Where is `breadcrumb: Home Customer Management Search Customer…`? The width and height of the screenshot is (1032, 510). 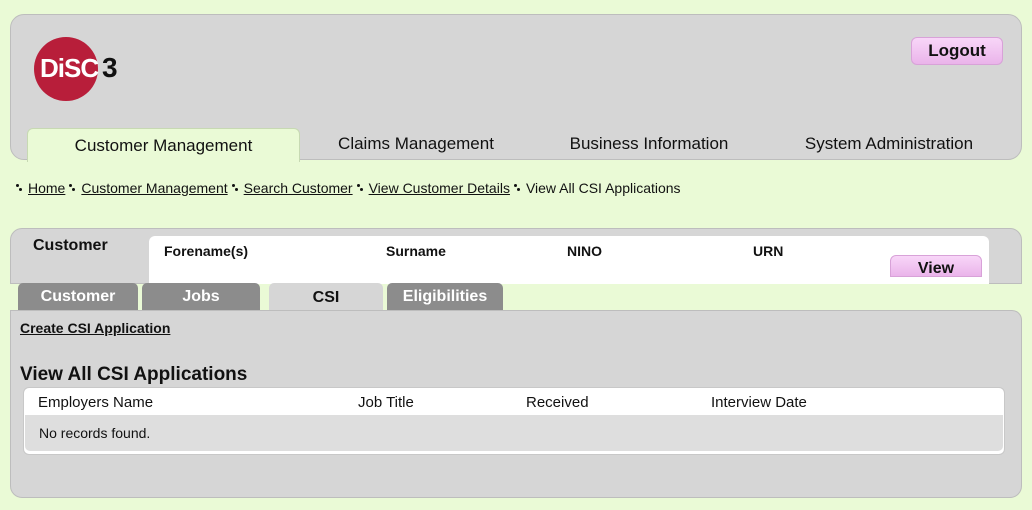 breadcrumb: Home Customer Management Search Customer… is located at coordinates (346, 188).